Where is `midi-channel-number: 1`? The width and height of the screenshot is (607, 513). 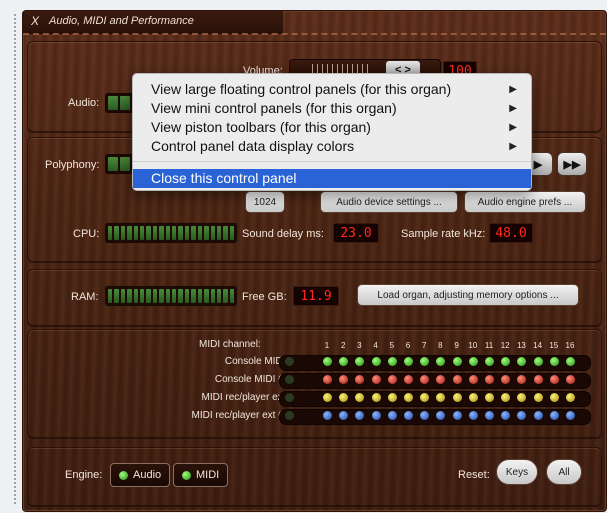
midi-channel-number: 1 is located at coordinates (327, 345).